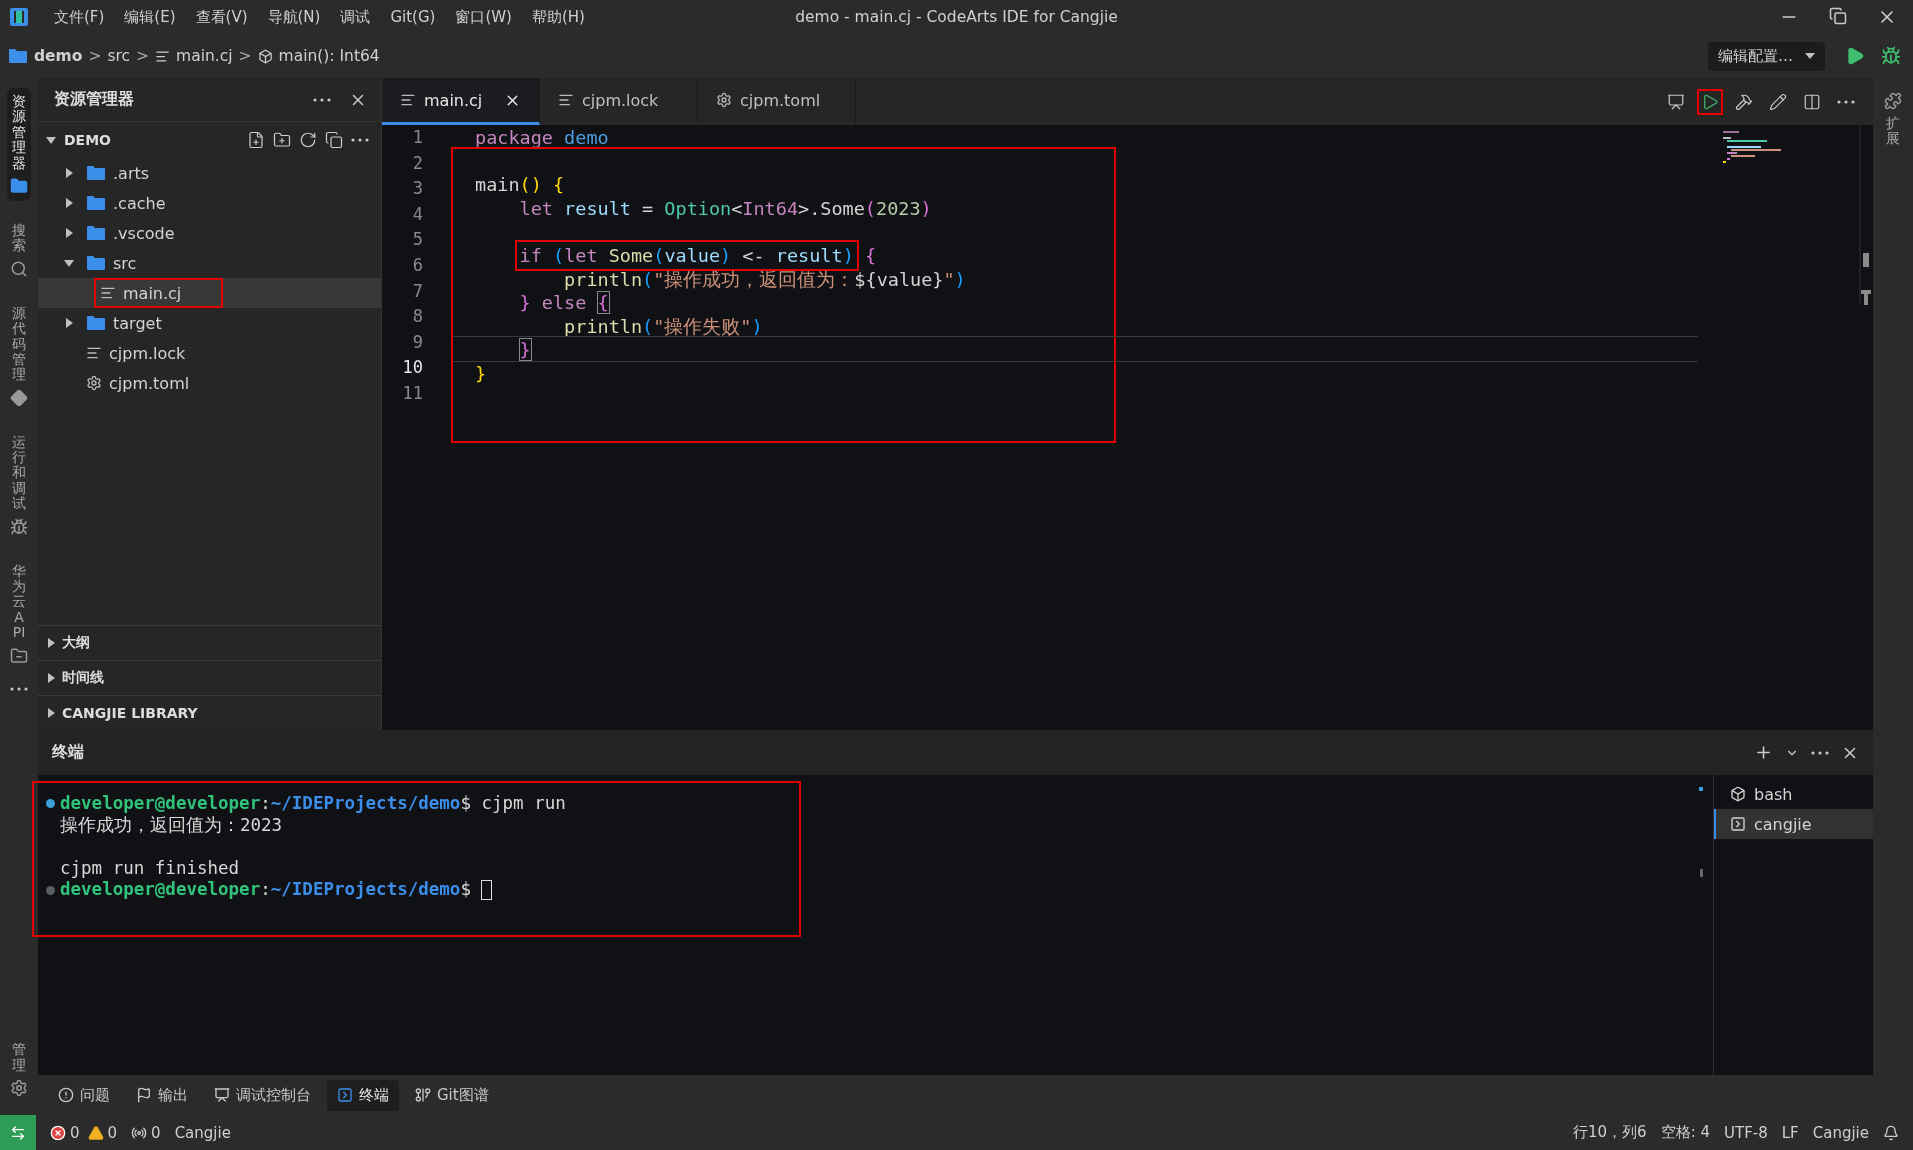 The image size is (1913, 1150). Describe the element at coordinates (764, 279) in the screenshot. I see `code-line: println("操作成功，返回值为：${value}")` at that location.